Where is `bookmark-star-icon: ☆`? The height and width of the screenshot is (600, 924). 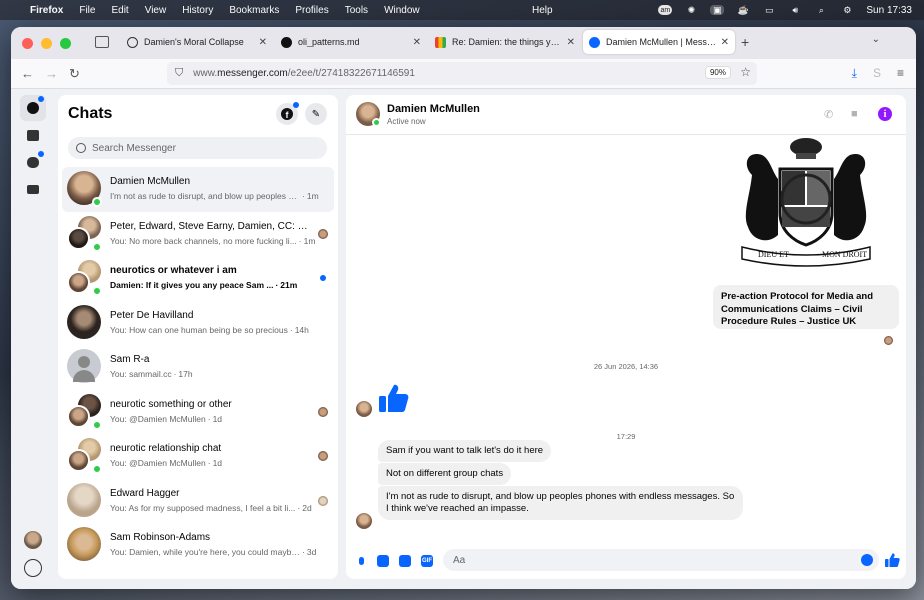 bookmark-star-icon: ☆ is located at coordinates (745, 72).